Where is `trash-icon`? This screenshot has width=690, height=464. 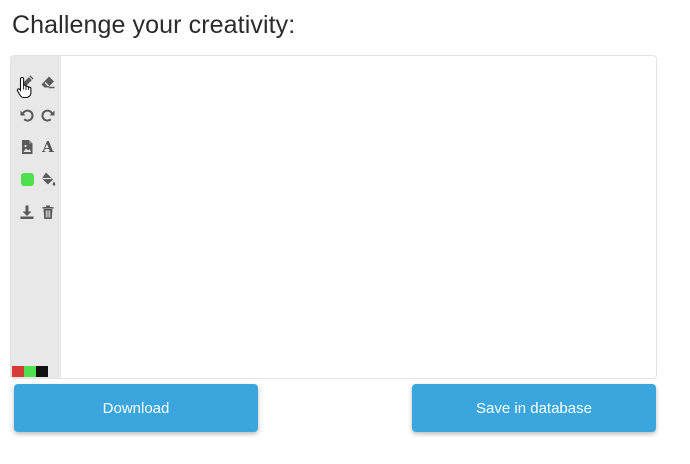 trash-icon is located at coordinates (48, 212).